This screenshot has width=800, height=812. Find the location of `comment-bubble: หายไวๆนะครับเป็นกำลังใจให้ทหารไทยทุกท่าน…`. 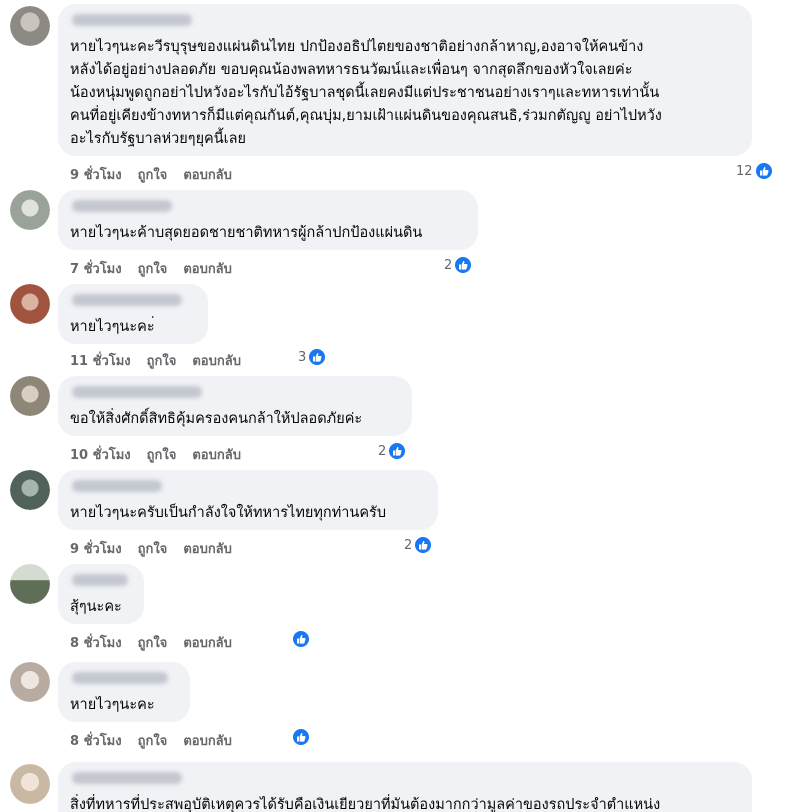

comment-bubble: หายไวๆนะครับเป็นกำลังใจให้ทหารไทยทุกท่าน… is located at coordinates (248, 500).